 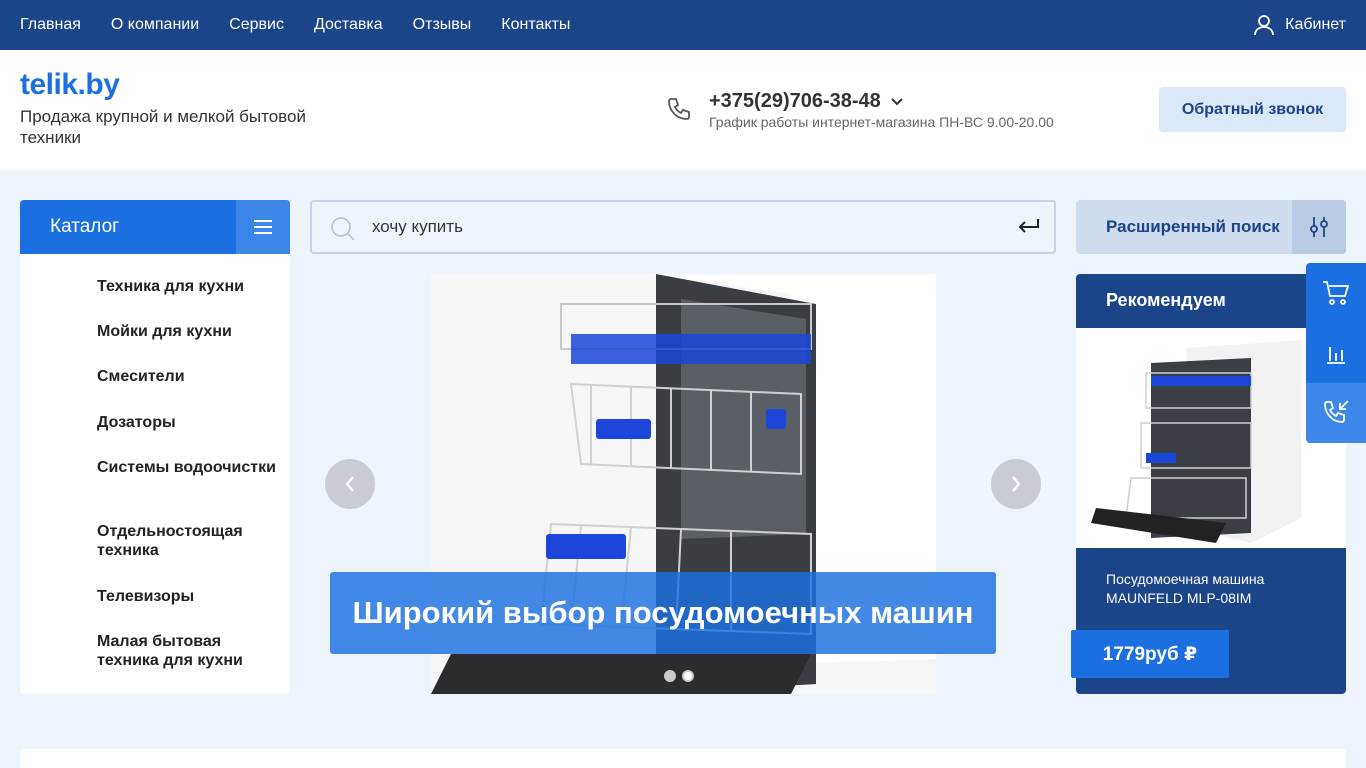 I want to click on chevron-right-icon, so click(x=1016, y=484).